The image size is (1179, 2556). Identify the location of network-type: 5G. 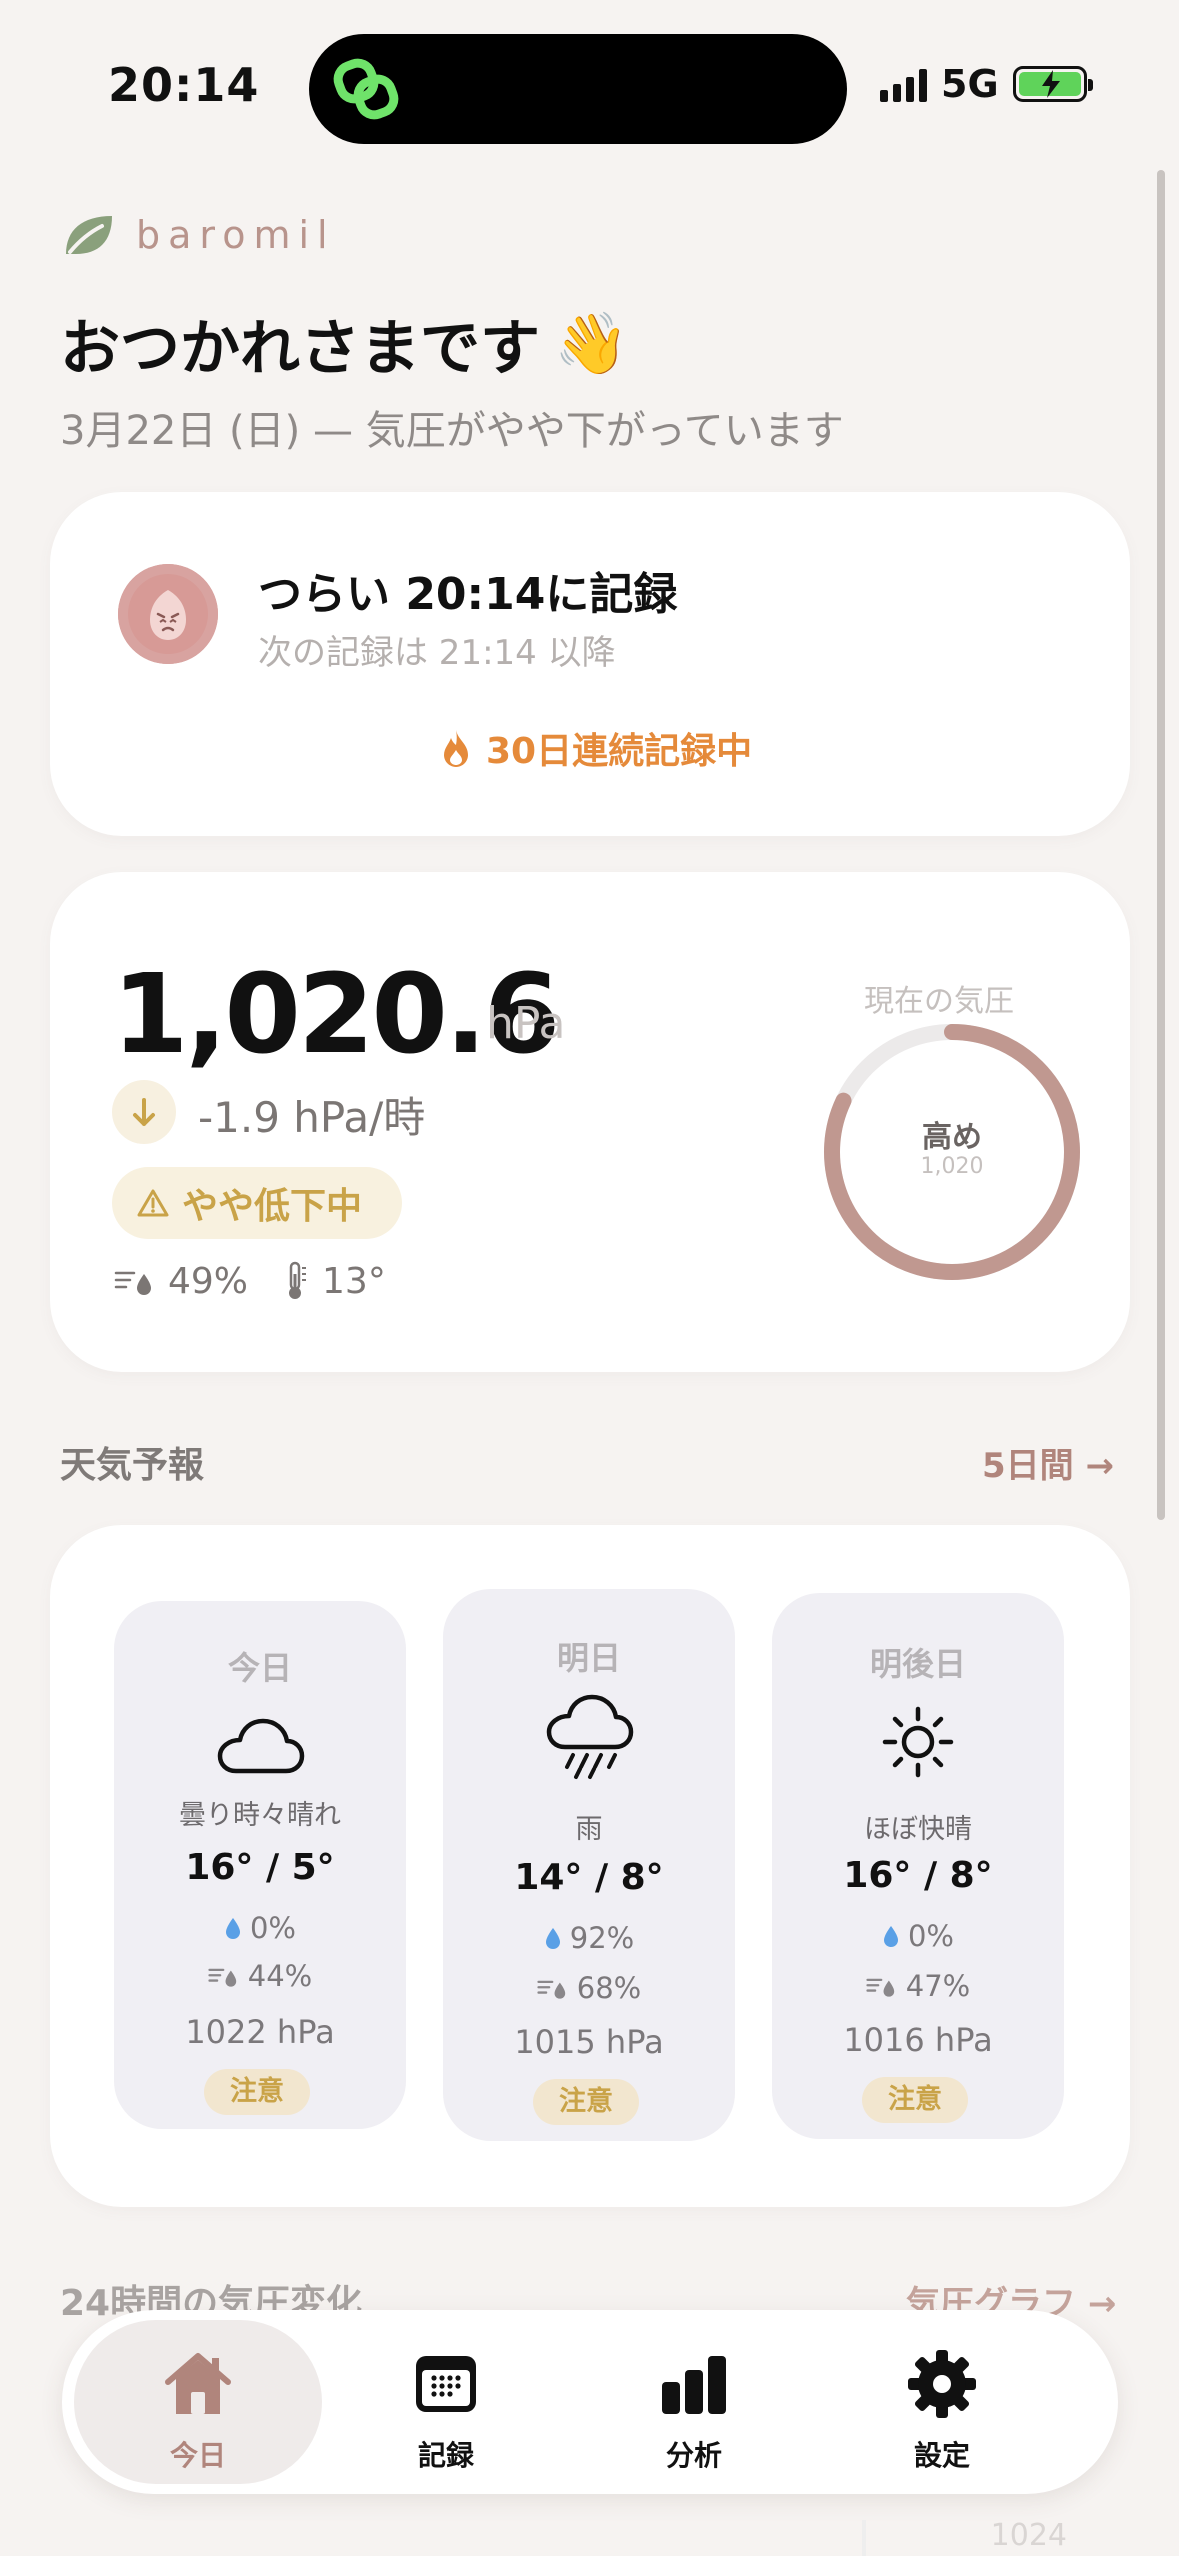
(970, 84).